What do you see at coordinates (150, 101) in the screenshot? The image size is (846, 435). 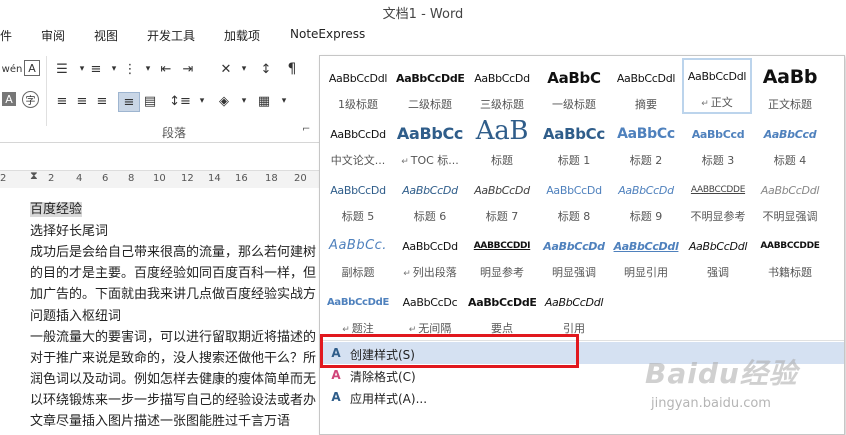 I see `distributed-icon: ▤` at bounding box center [150, 101].